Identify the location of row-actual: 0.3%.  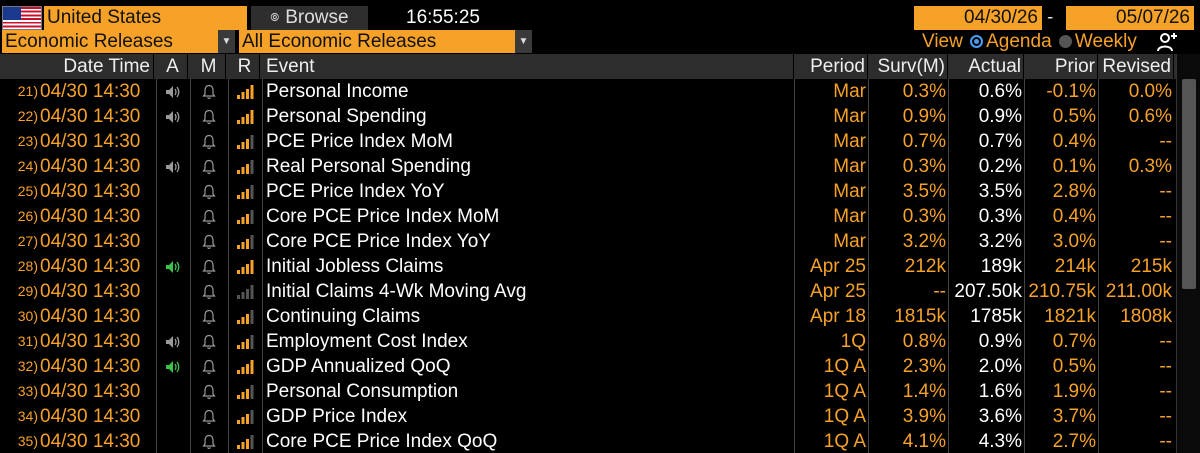
(1000, 216).